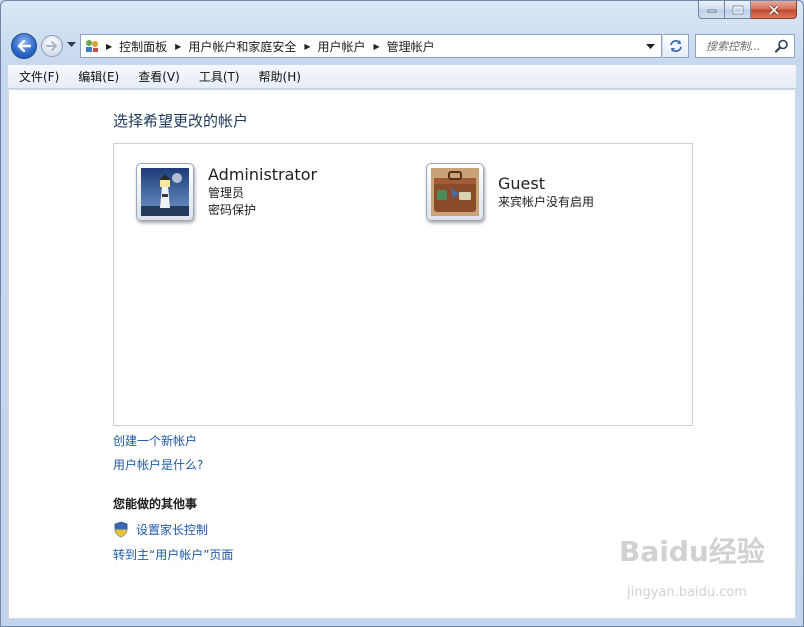  I want to click on menu-bar: 文件(F) 编辑(E) 查看(V) 工具(T) 帮助(H), so click(402, 77).